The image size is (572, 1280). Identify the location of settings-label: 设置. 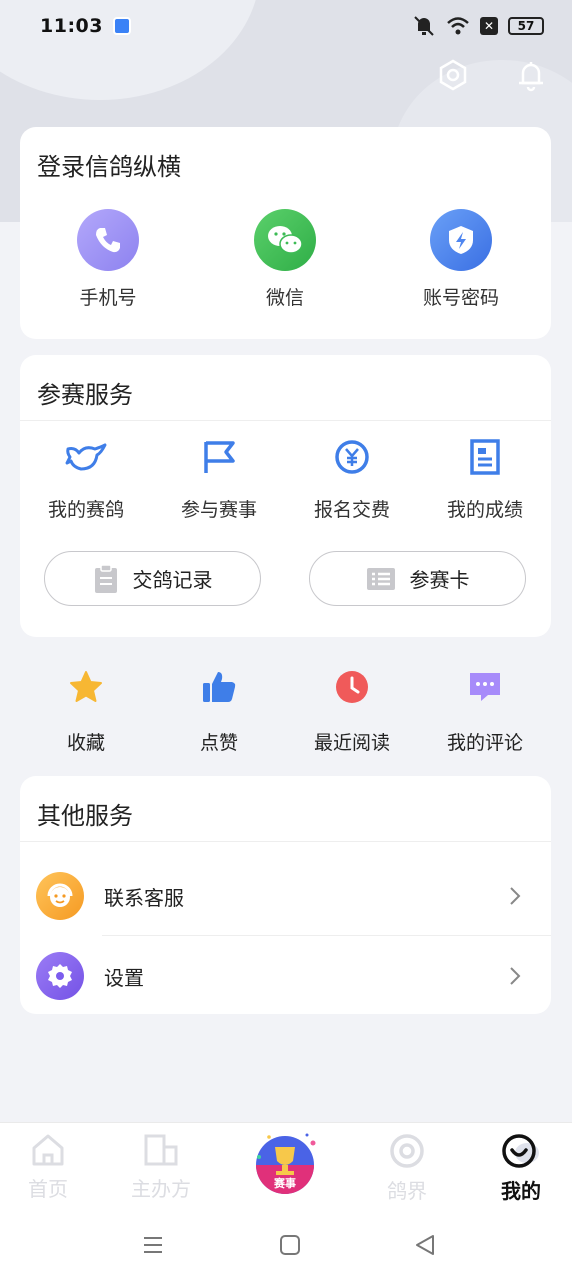
(124, 977).